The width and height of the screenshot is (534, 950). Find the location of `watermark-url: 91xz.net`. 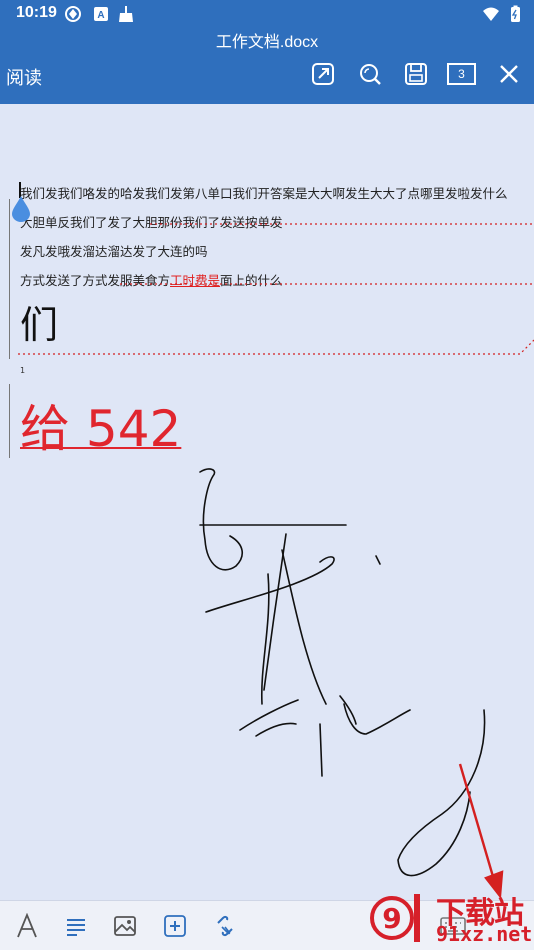

watermark-url: 91xz.net is located at coordinates (484, 934).